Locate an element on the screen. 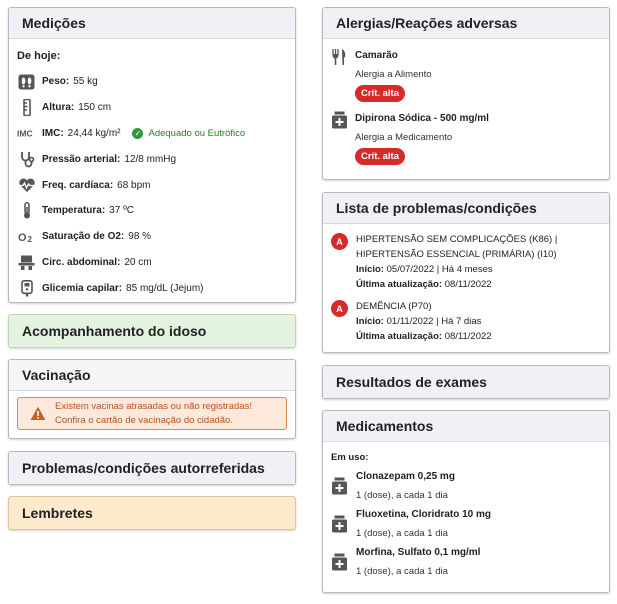 The width and height of the screenshot is (617, 604). acompanhamento-card: Acompanhamento do idoso is located at coordinates (152, 331).